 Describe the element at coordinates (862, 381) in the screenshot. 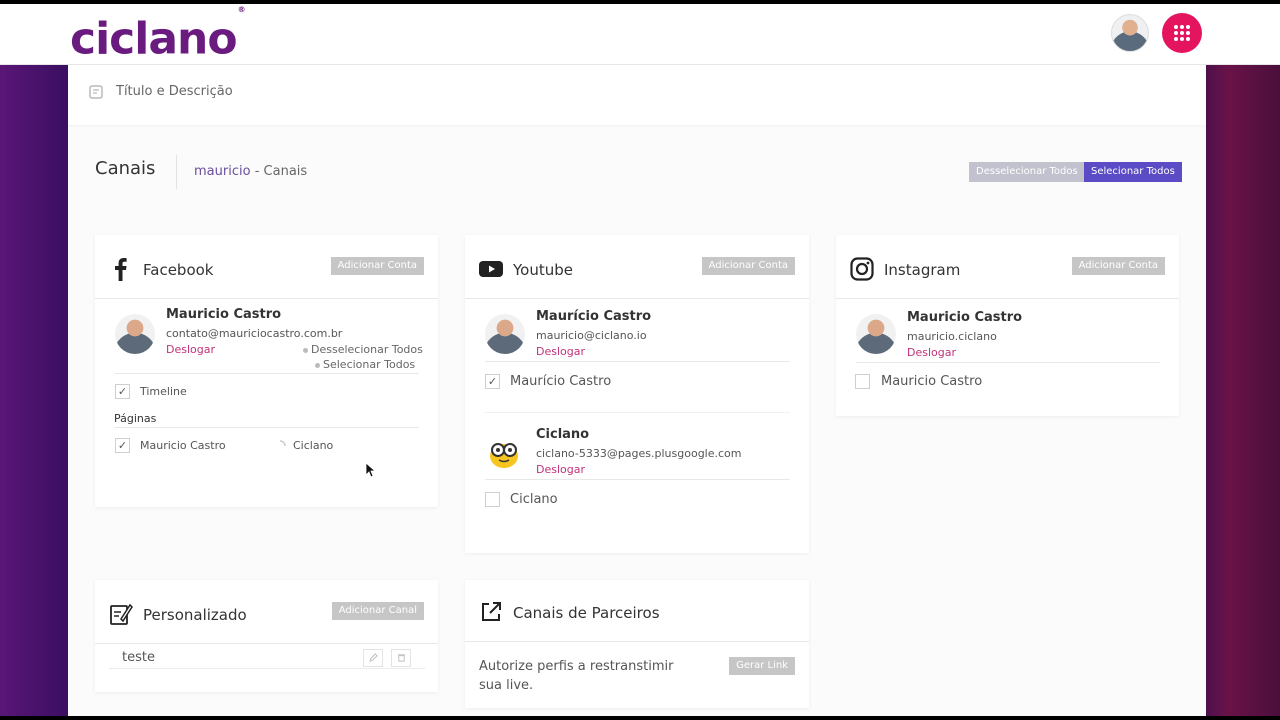

I see `instagram-channel-checkbox` at that location.